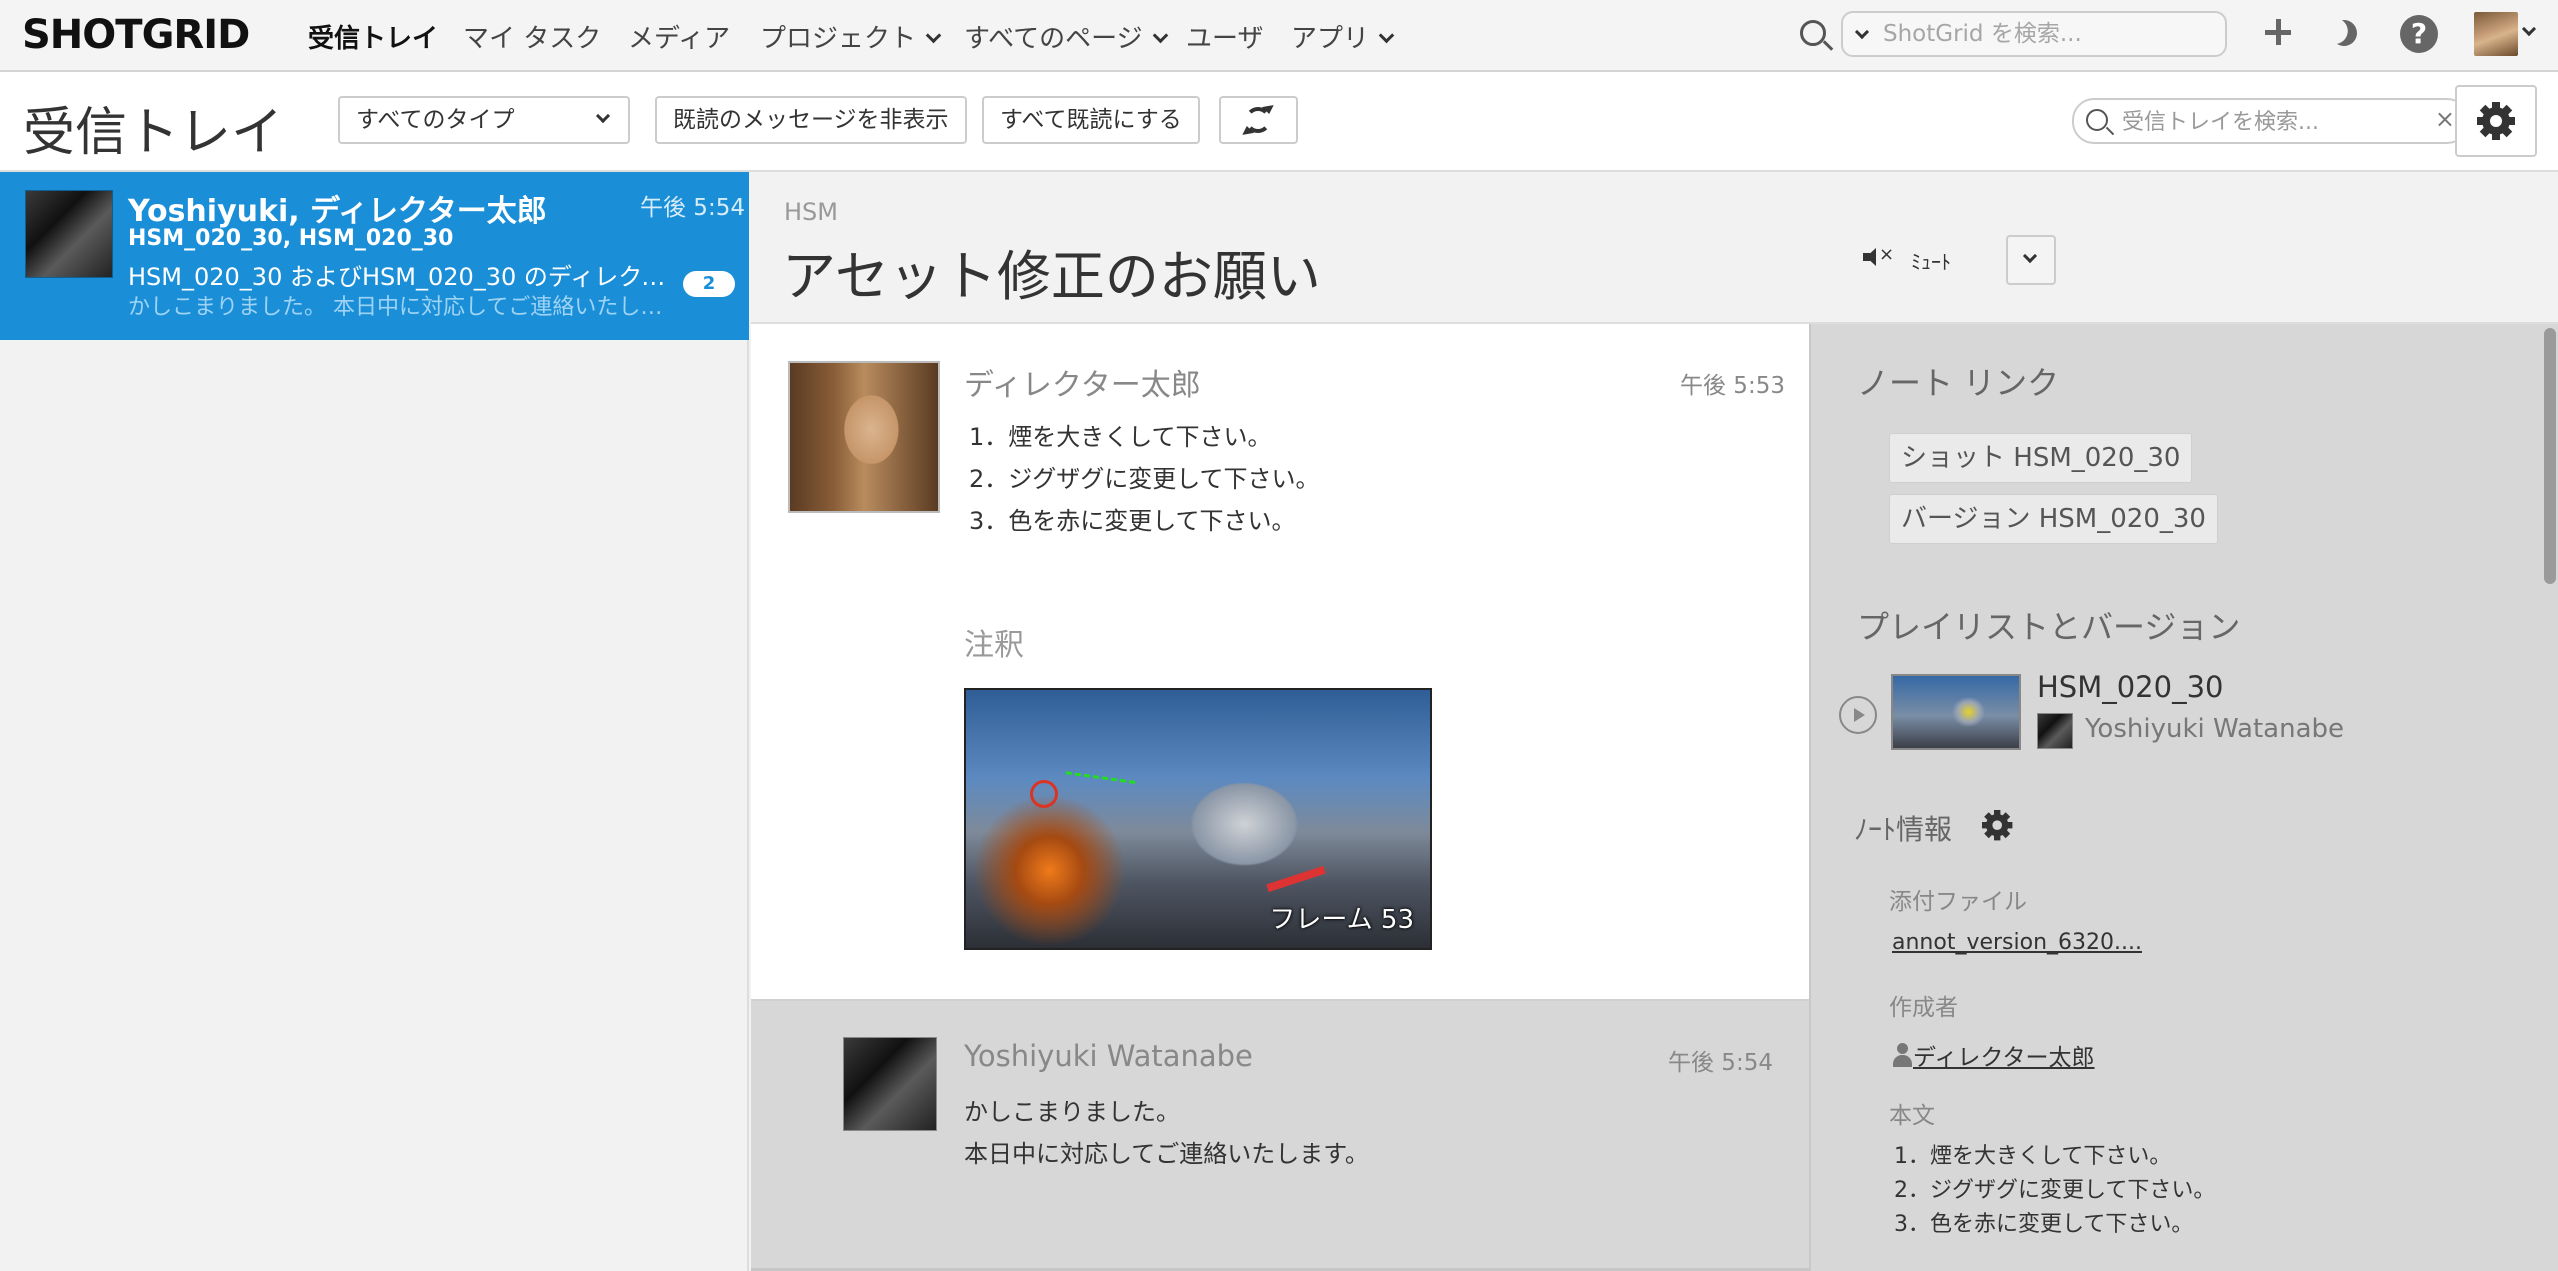 The height and width of the screenshot is (1271, 2558). I want to click on reply-time: 午後 5:54, so click(1720, 1063).